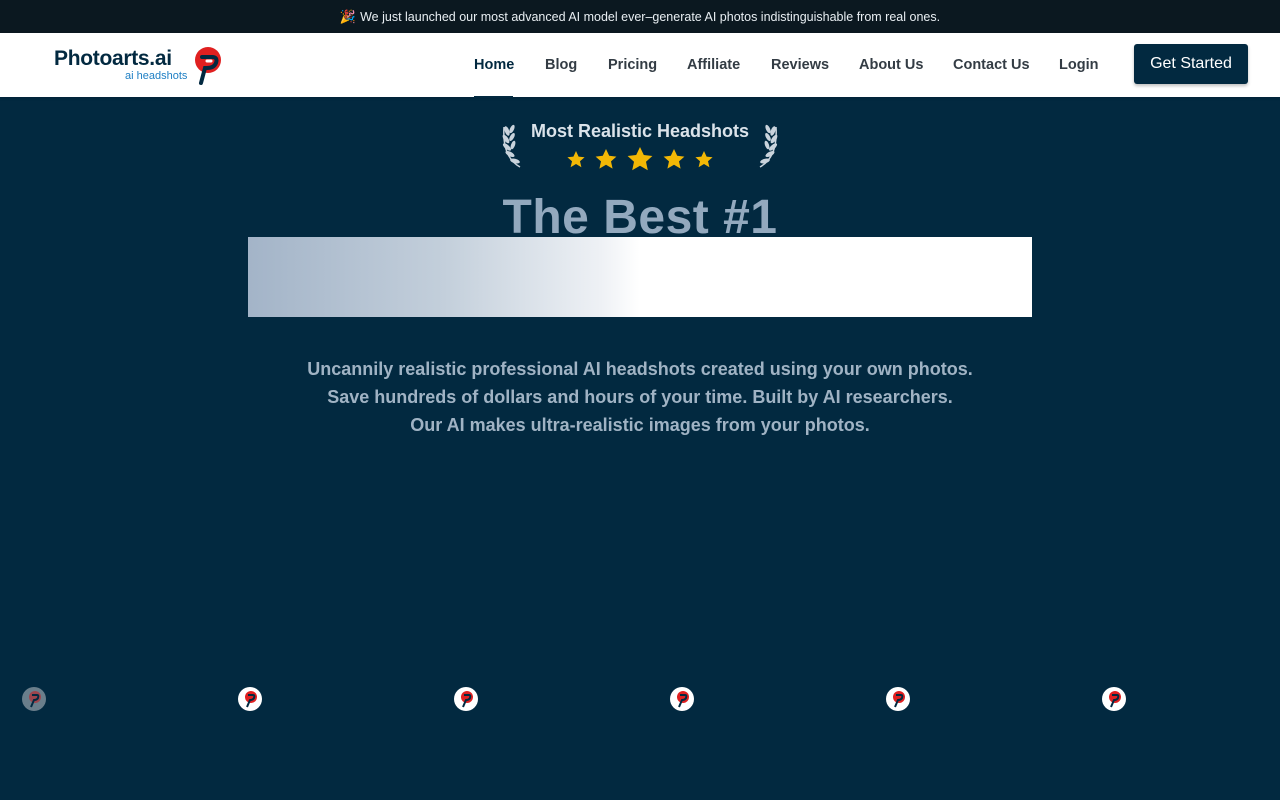  Describe the element at coordinates (632, 65) in the screenshot. I see `nav-pricing: Pricing` at that location.